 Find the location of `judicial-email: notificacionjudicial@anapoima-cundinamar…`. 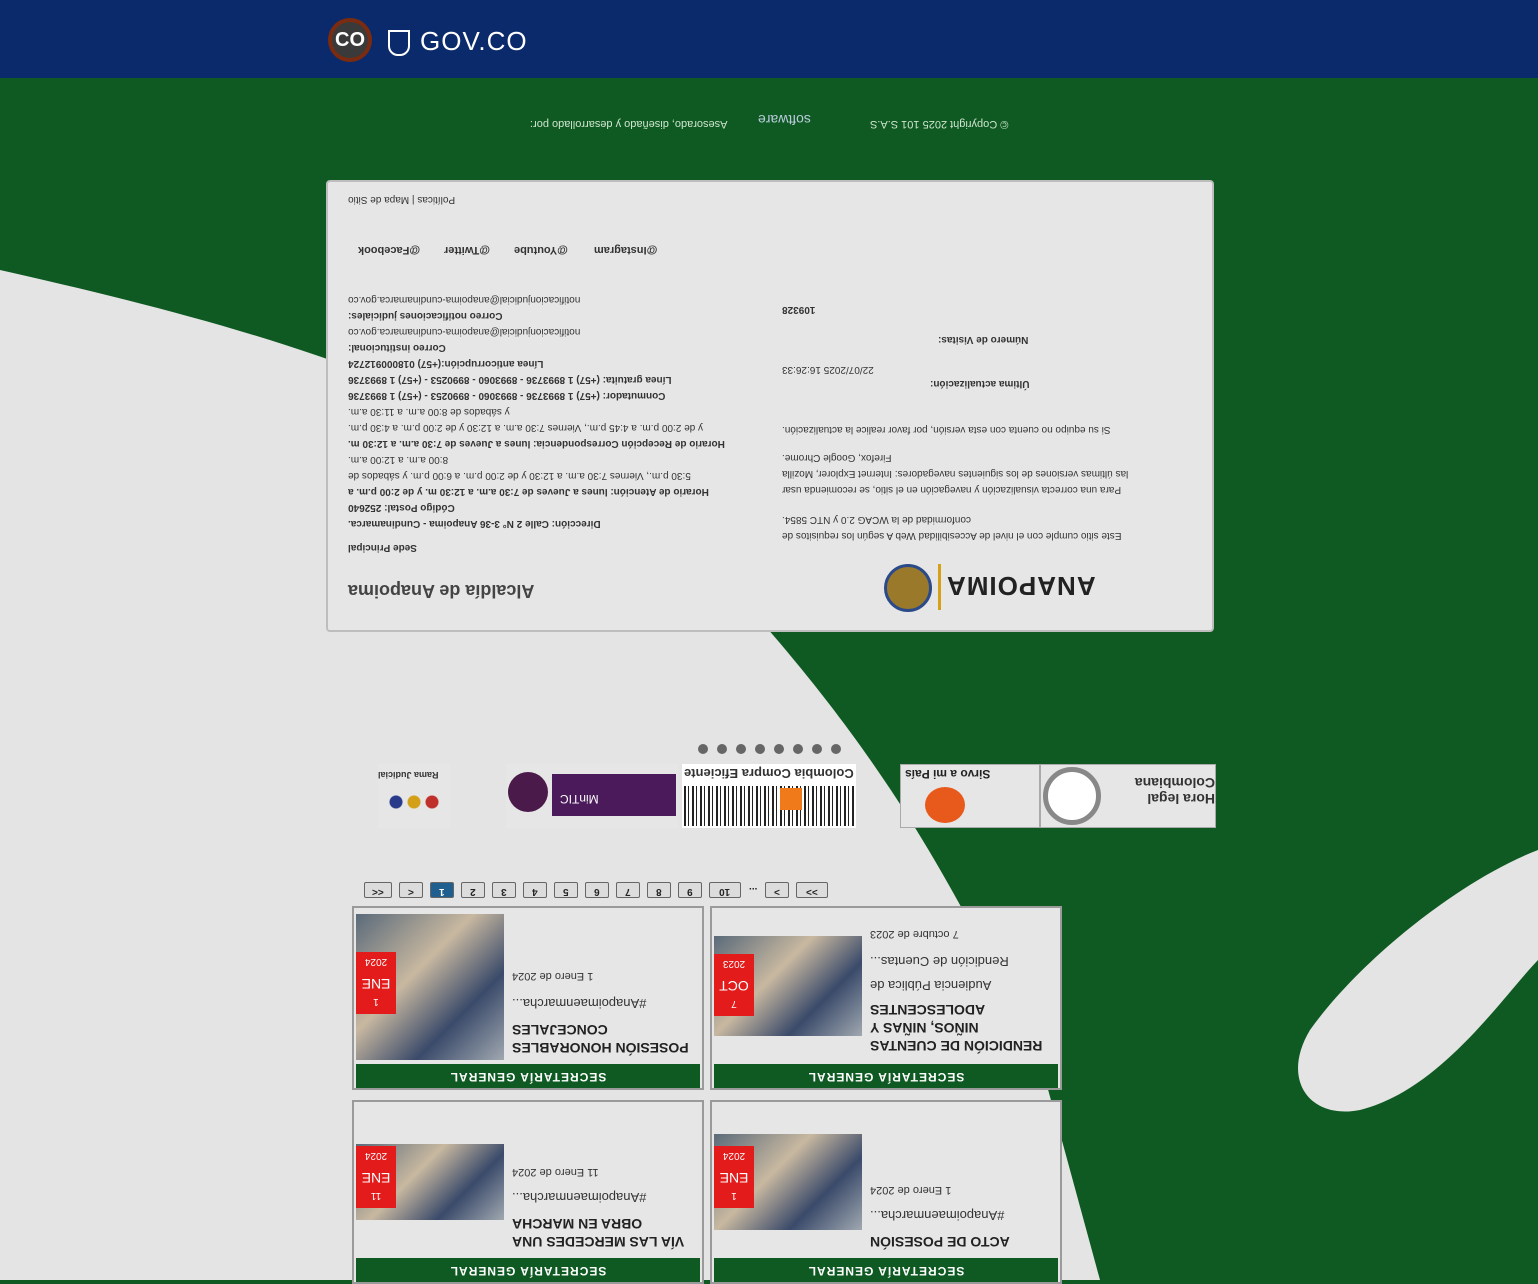

judicial-email: notificacionjudicial@anapoima-cundinamar… is located at coordinates (464, 299).